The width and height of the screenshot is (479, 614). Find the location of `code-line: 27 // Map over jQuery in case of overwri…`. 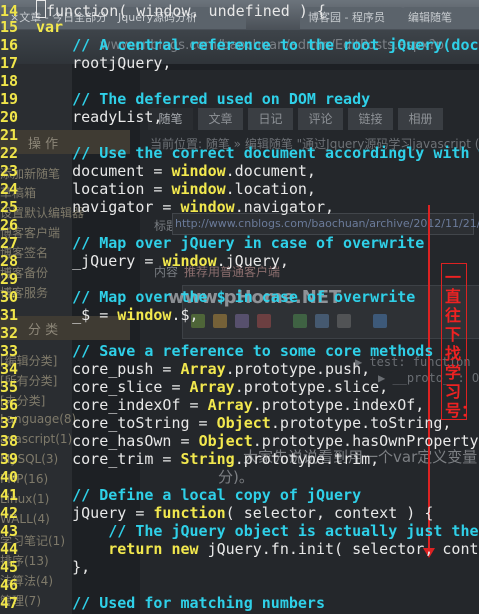

code-line: 27 // Map over jQuery in case of overwri… is located at coordinates (212, 243).